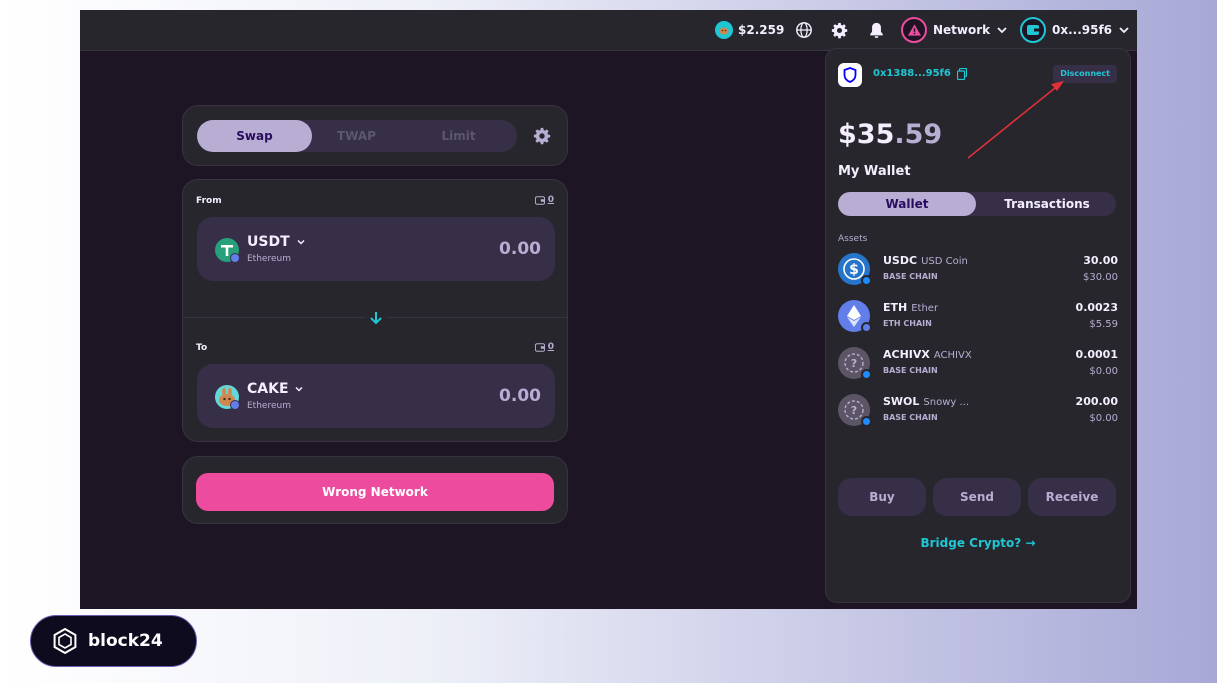 The height and width of the screenshot is (683, 1217). Describe the element at coordinates (125, 641) in the screenshot. I see `brand-logo-text: block24` at that location.